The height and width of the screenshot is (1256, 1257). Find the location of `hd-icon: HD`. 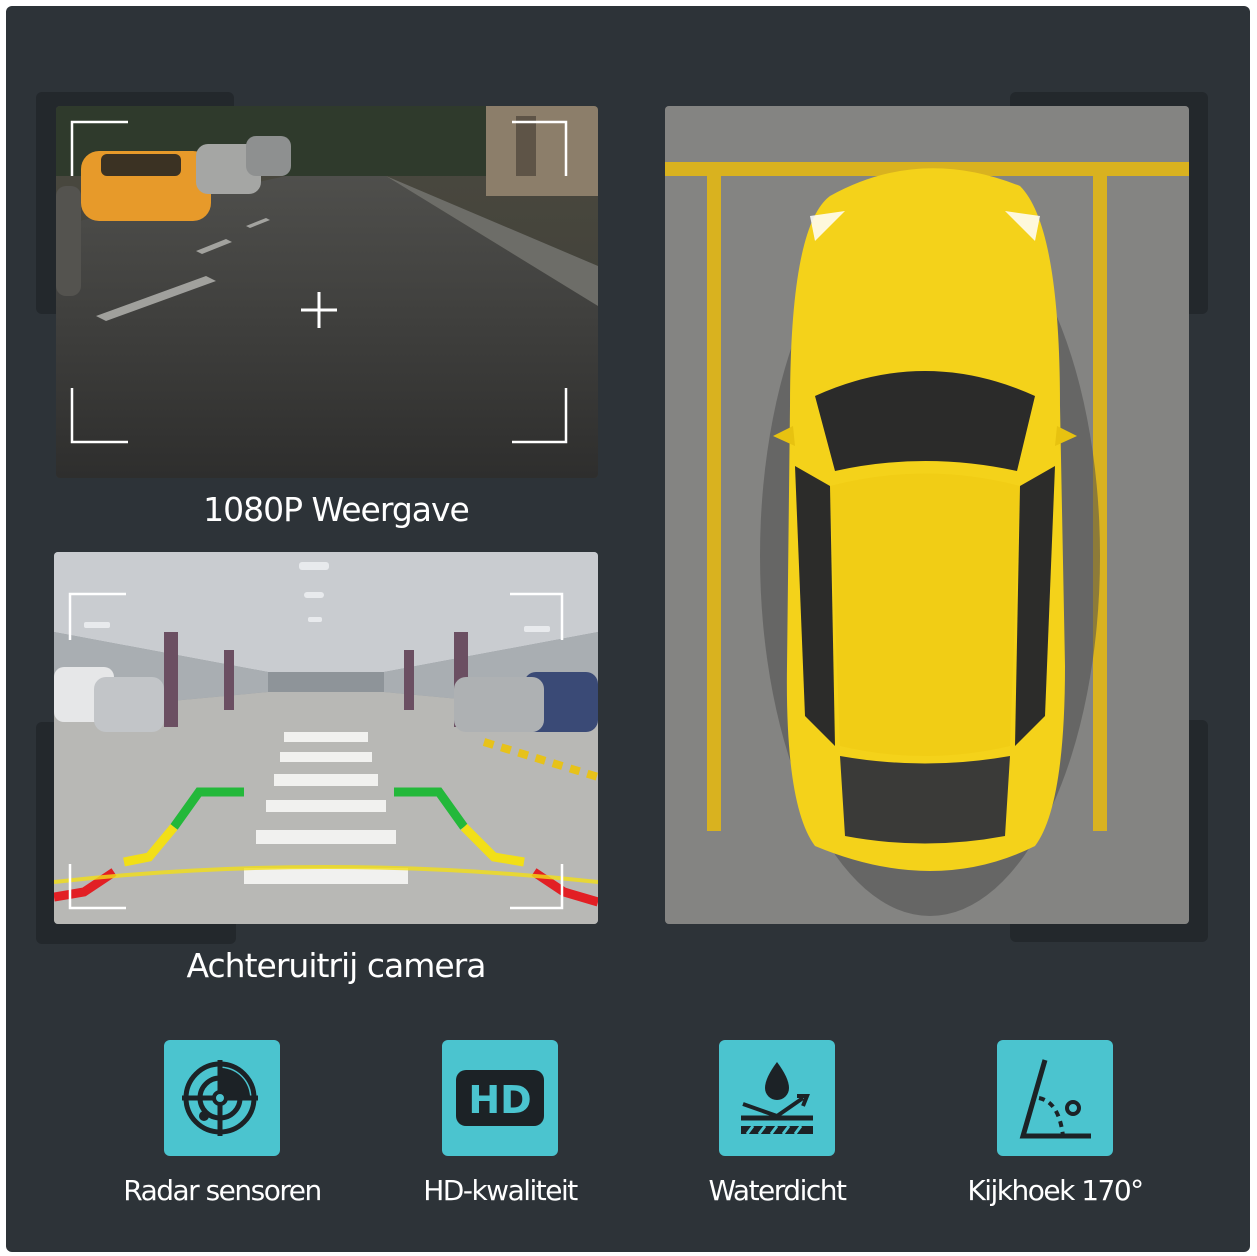

hd-icon: HD is located at coordinates (500, 1098).